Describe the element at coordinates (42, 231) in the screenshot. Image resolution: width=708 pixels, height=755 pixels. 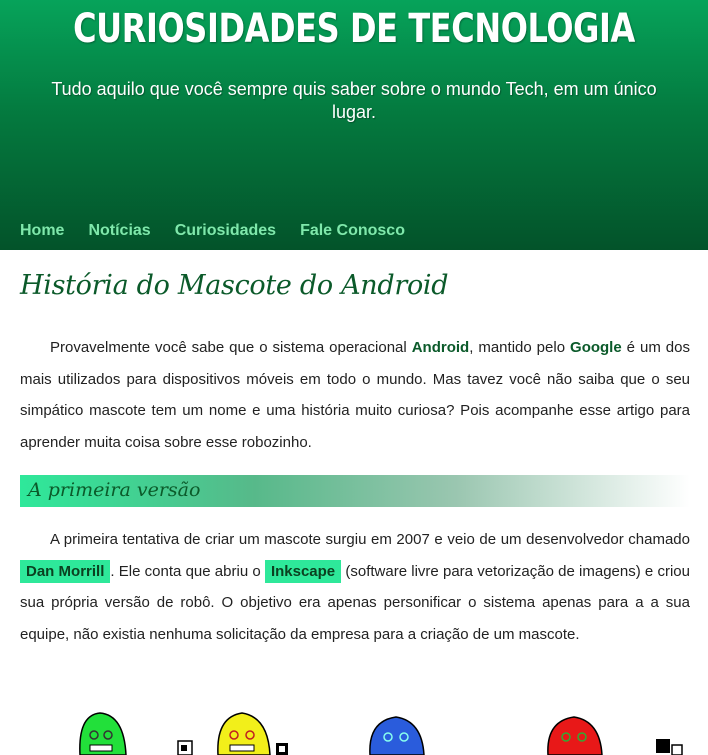
I see `nav-home: Home` at that location.